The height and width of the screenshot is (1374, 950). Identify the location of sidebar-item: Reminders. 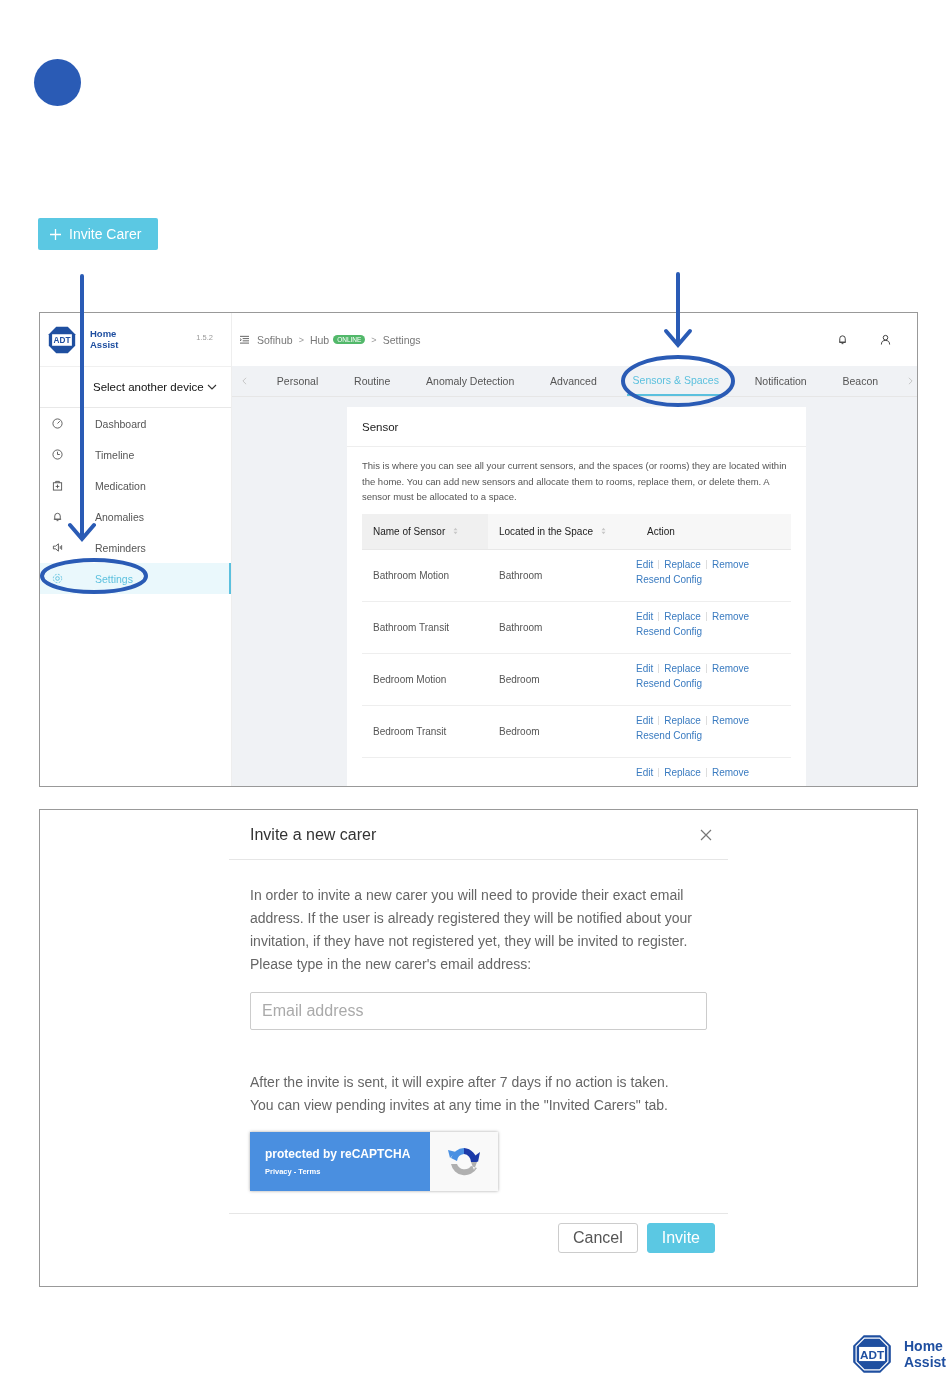
(135, 547).